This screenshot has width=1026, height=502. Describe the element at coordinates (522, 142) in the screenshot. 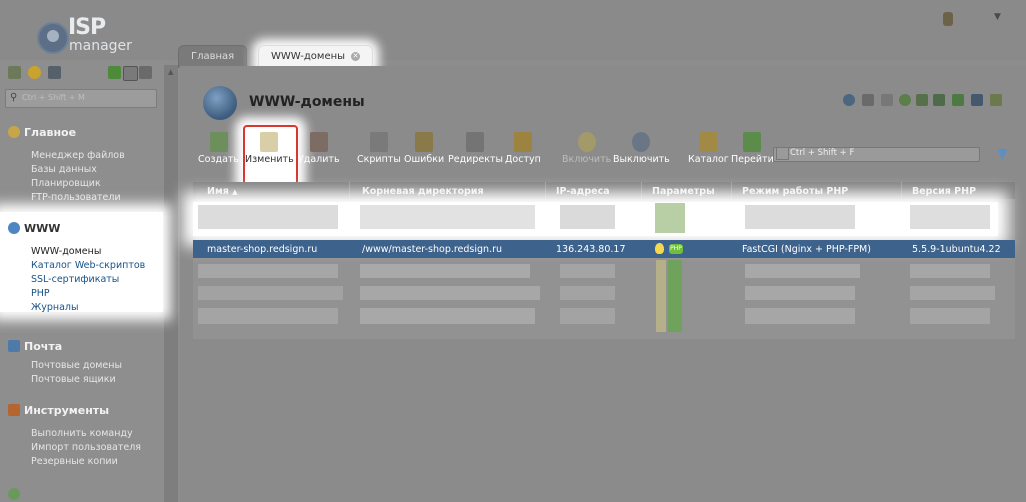

I see `lock-icon` at that location.